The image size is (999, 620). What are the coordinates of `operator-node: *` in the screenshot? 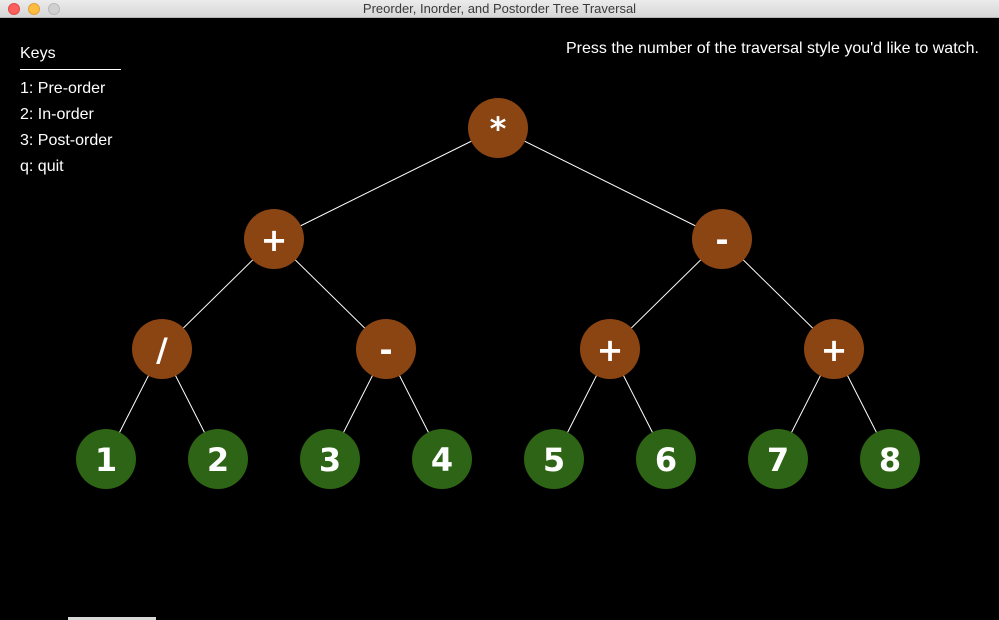 It's located at (498, 128).